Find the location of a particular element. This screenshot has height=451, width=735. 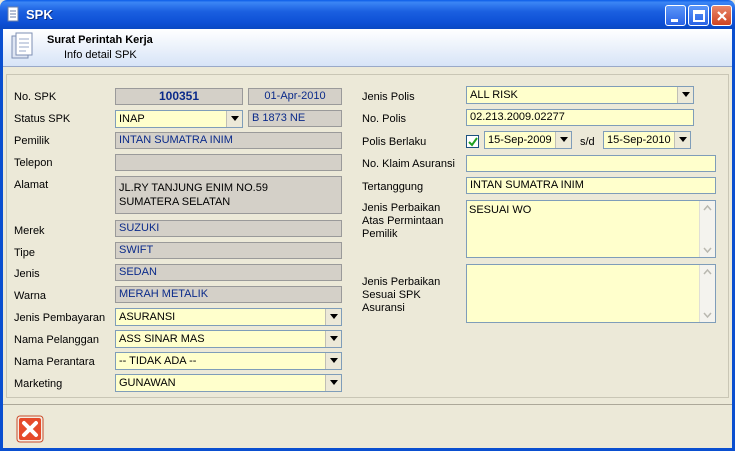

footer-separator is located at coordinates (367, 404).